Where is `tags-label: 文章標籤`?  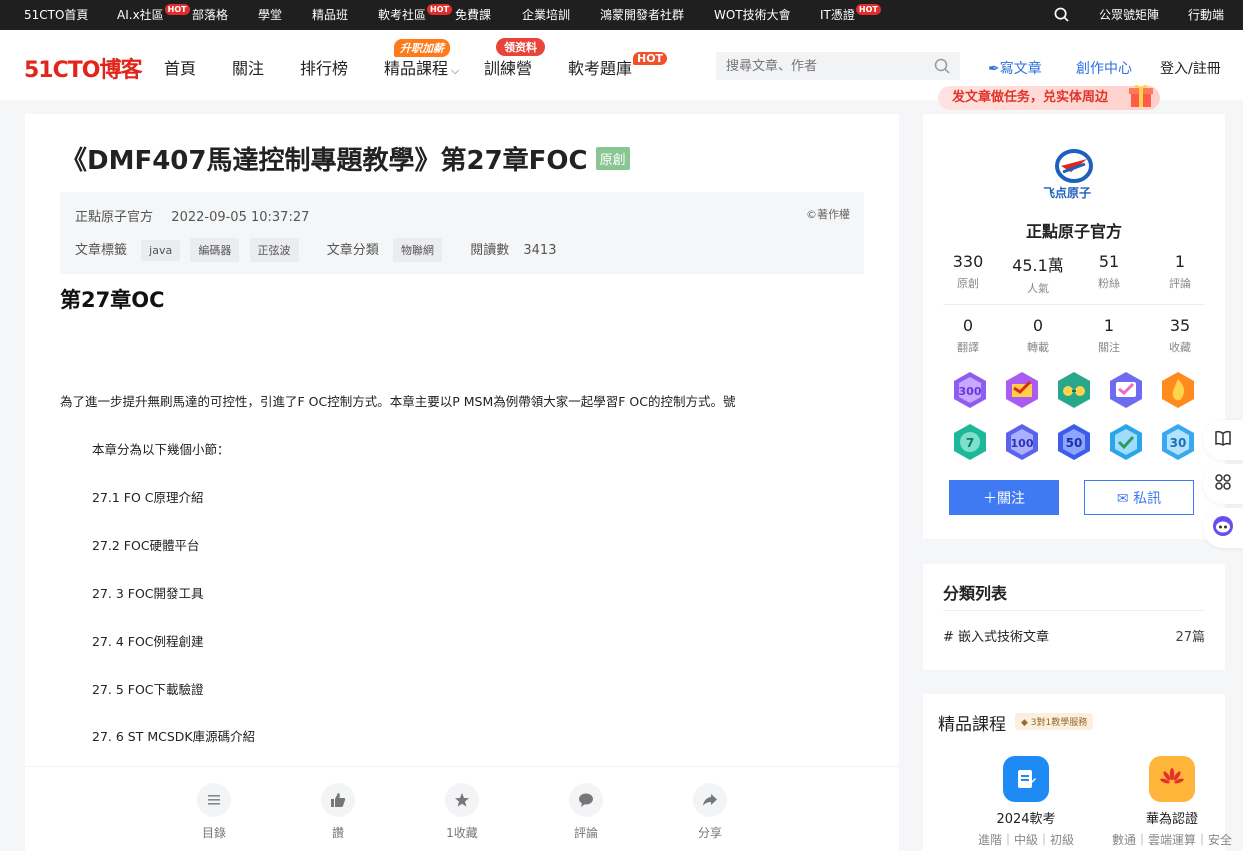 tags-label: 文章標籤 is located at coordinates (101, 250).